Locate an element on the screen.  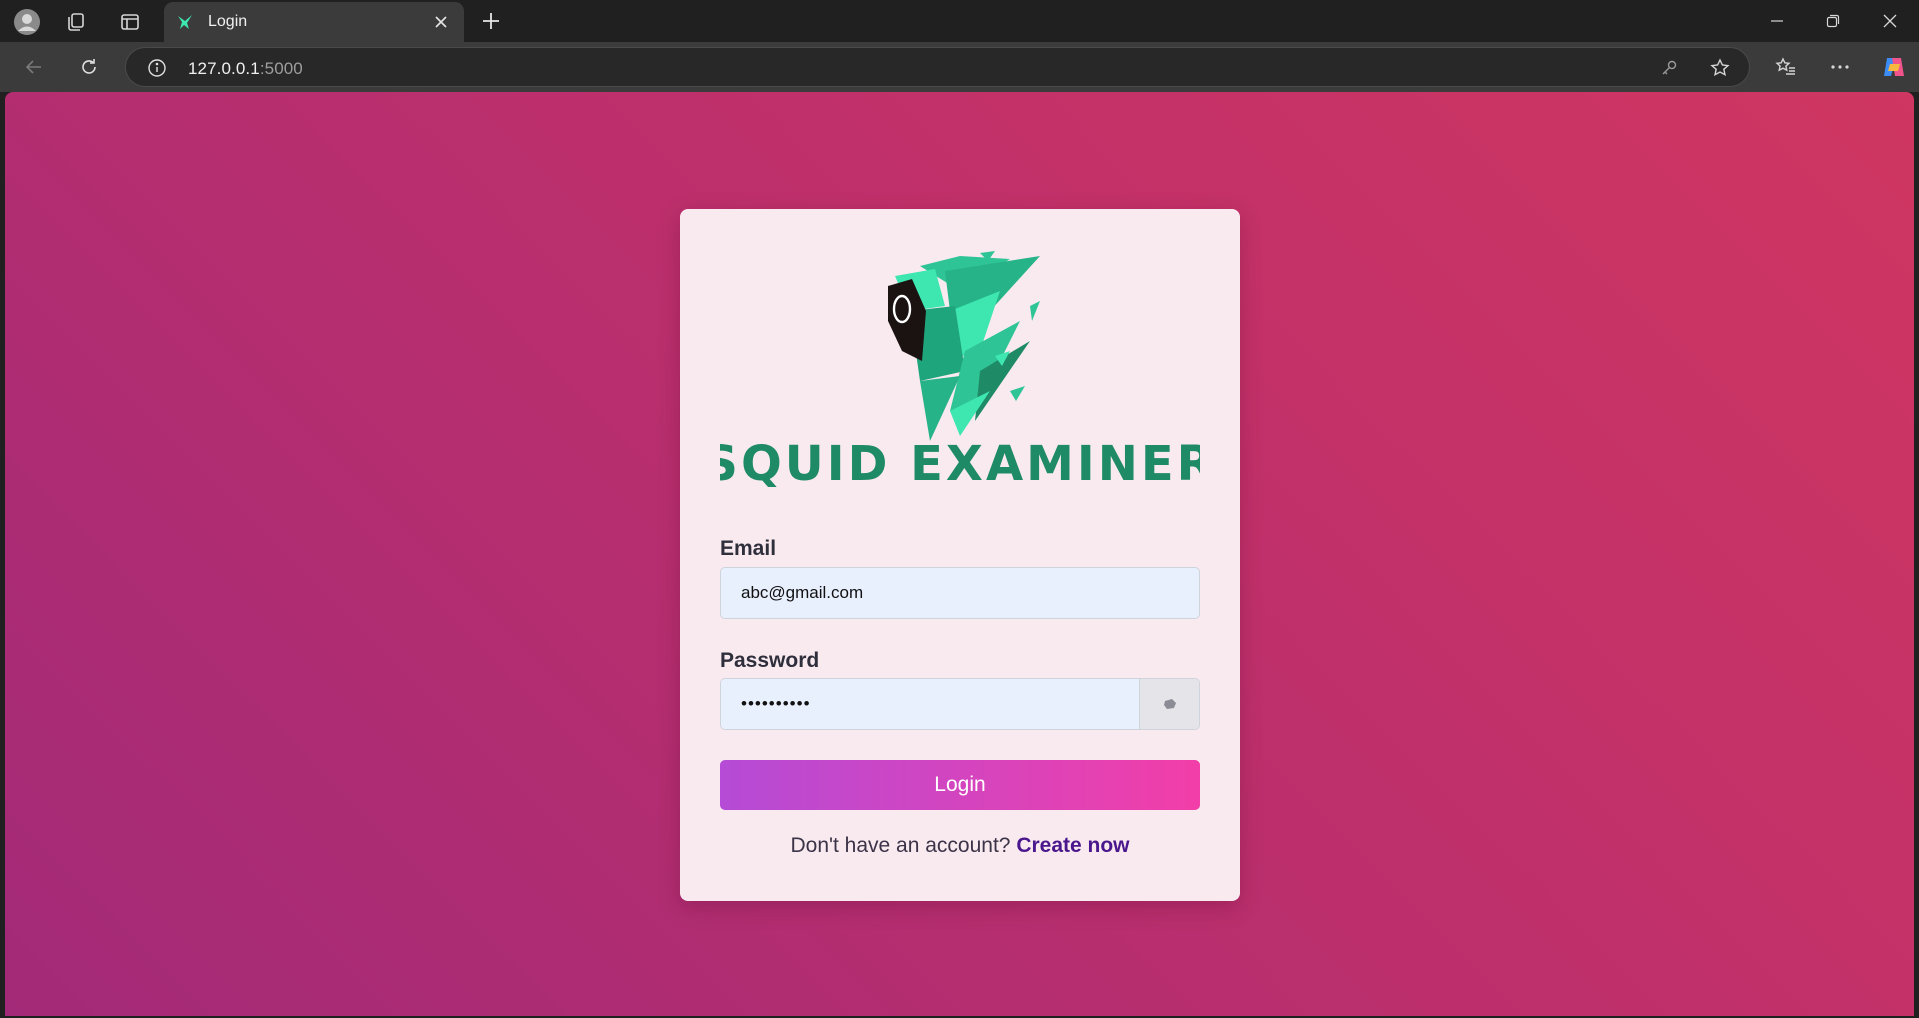
key-icon is located at coordinates (1669, 68).